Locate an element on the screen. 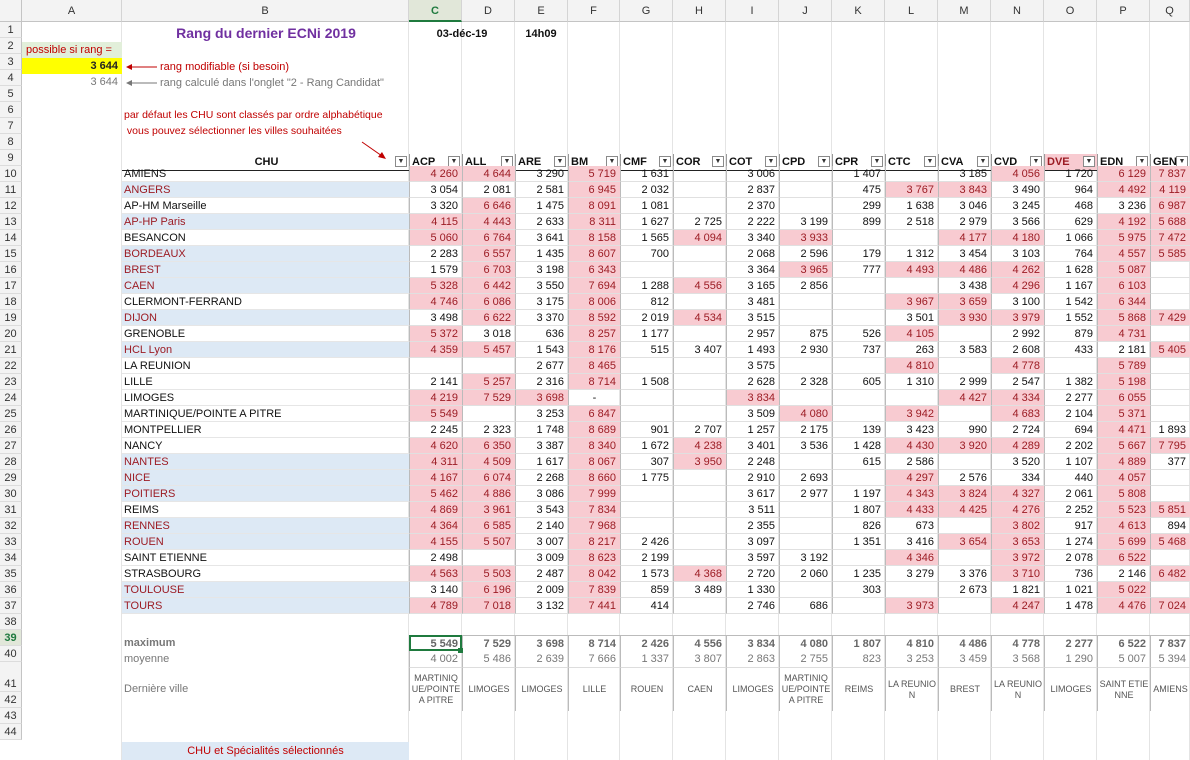 The height and width of the screenshot is (760, 1190). rank-cell: 2 181 is located at coordinates (1123, 350).